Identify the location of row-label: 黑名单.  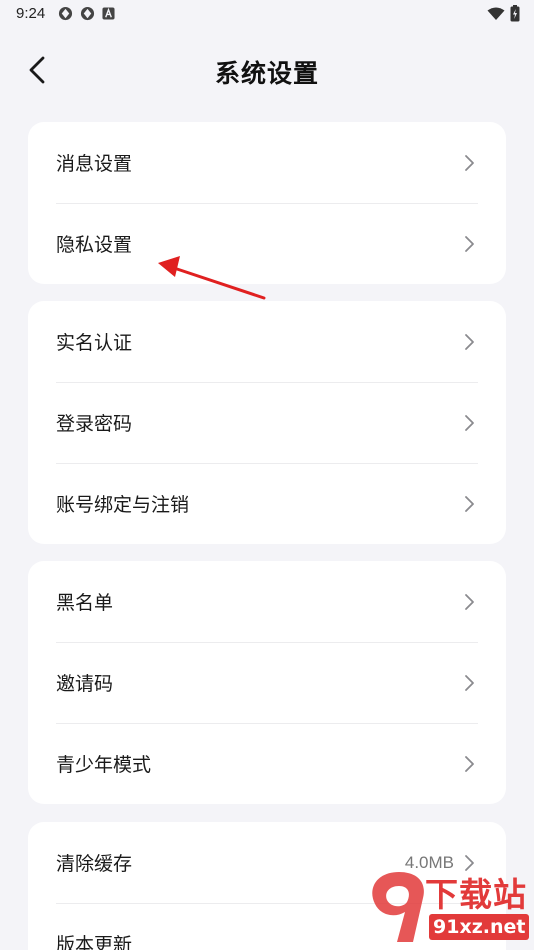
(85, 603).